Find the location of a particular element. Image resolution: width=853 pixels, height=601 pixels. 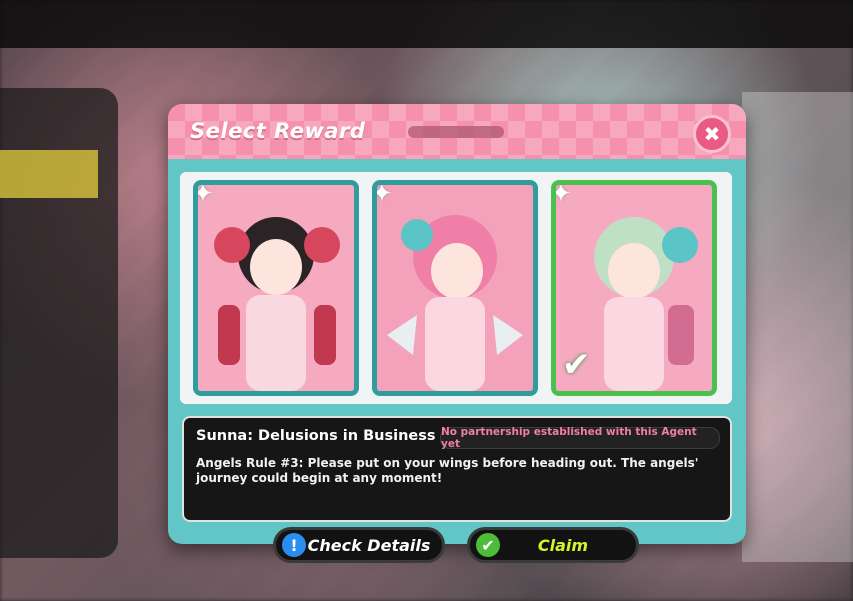

right-side-panel is located at coordinates (797, 327).